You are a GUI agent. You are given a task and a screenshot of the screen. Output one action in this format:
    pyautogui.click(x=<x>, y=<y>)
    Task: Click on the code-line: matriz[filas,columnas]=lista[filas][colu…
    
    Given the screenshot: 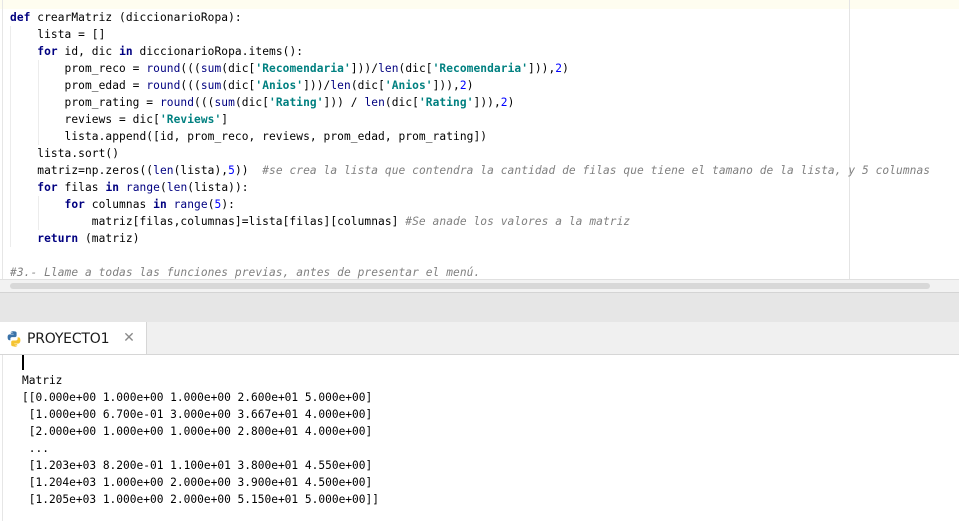 What is the action you would take?
    pyautogui.click(x=320, y=221)
    